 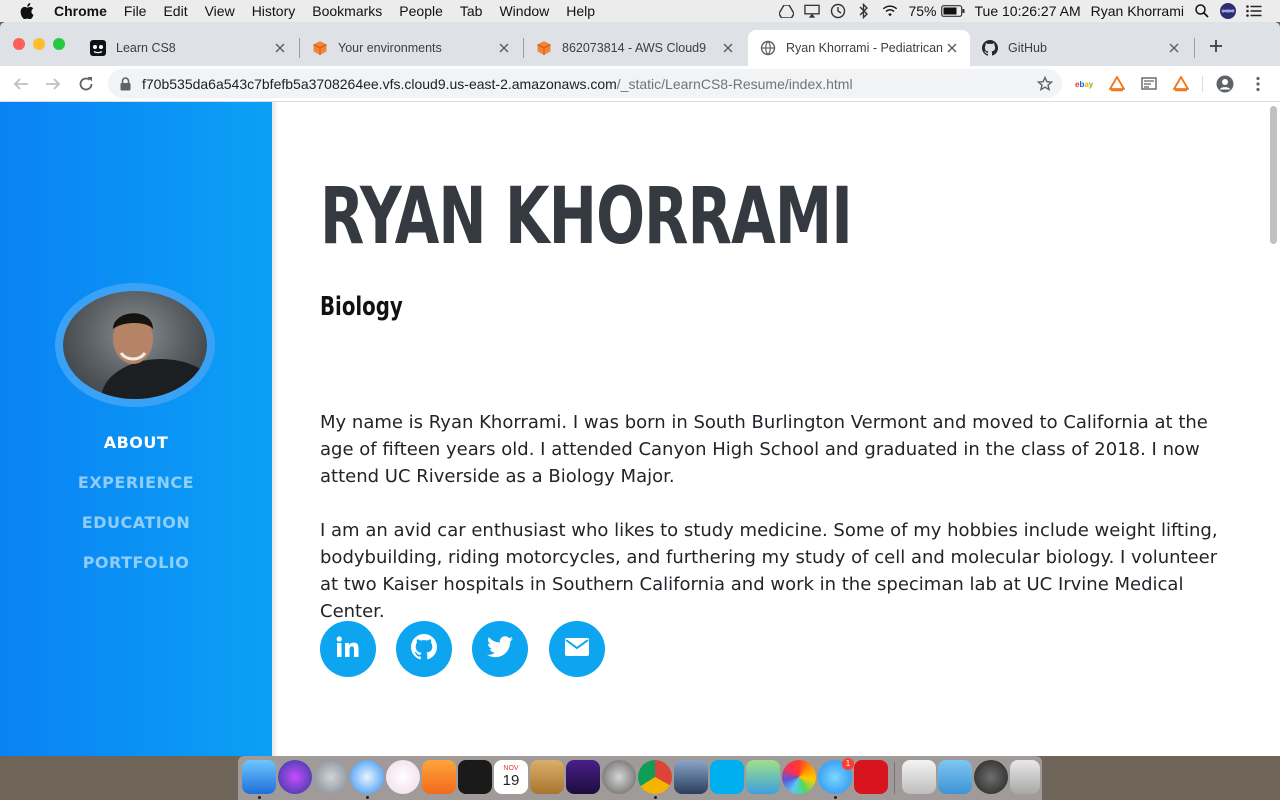 I want to click on new-tab-button, so click(x=1216, y=46).